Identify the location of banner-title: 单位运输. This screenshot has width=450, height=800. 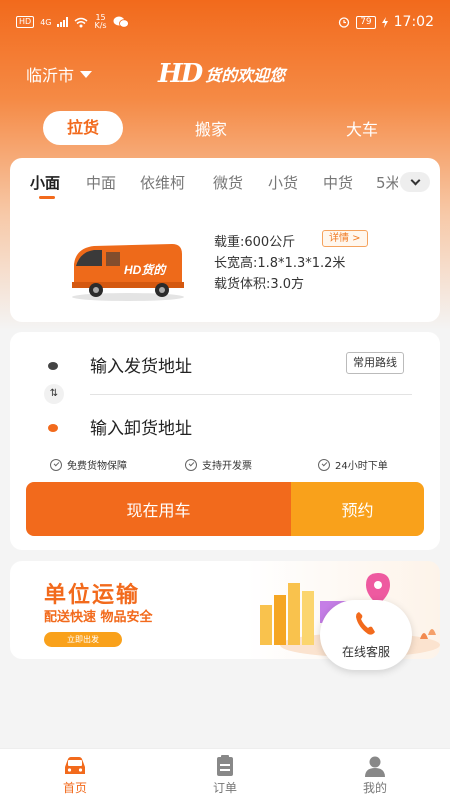
(92, 595).